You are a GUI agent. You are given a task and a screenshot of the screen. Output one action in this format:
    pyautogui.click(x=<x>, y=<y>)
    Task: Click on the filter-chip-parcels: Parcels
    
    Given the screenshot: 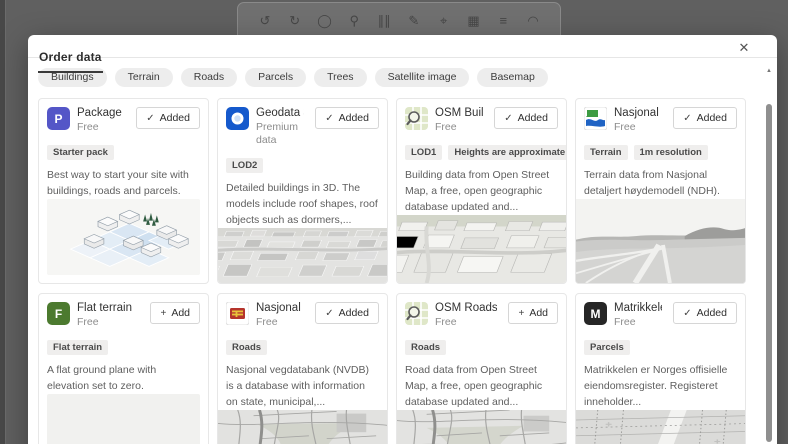 What is the action you would take?
    pyautogui.click(x=276, y=77)
    